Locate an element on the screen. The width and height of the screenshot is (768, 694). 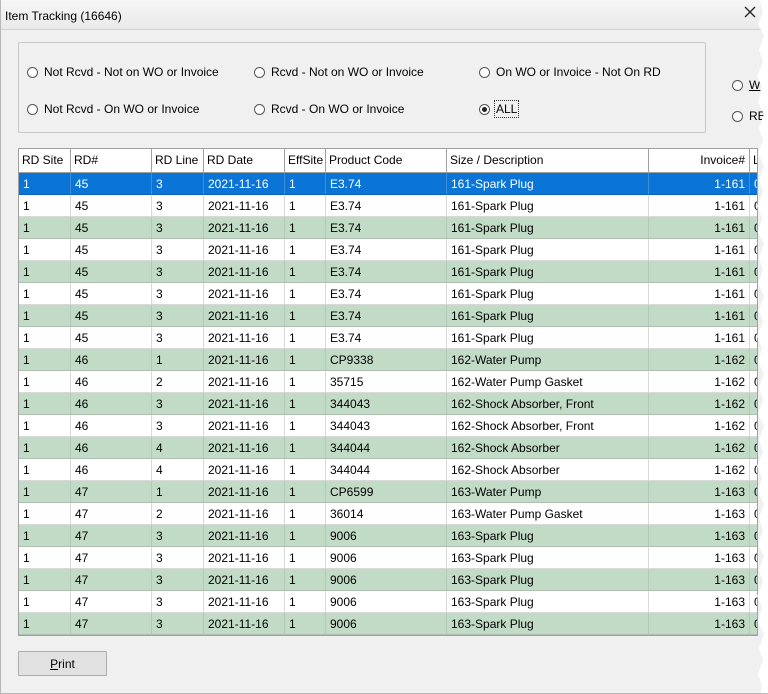
cell-size-description: 163-Water Pump is located at coordinates (548, 492).